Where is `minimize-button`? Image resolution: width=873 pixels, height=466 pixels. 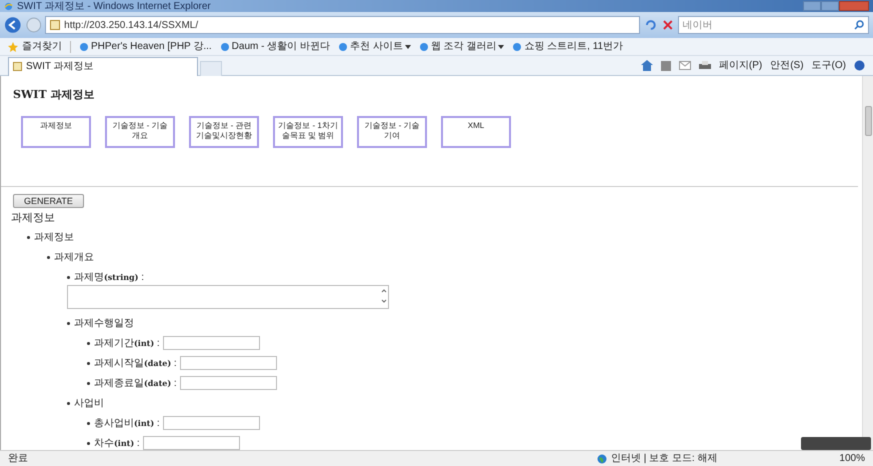 minimize-button is located at coordinates (812, 6).